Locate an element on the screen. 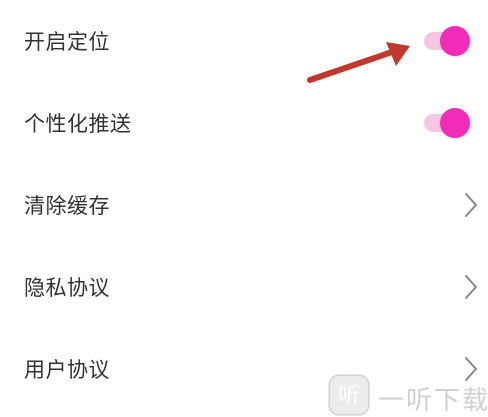 This screenshot has width=488, height=417. personalized-push-toggle is located at coordinates (445, 123).